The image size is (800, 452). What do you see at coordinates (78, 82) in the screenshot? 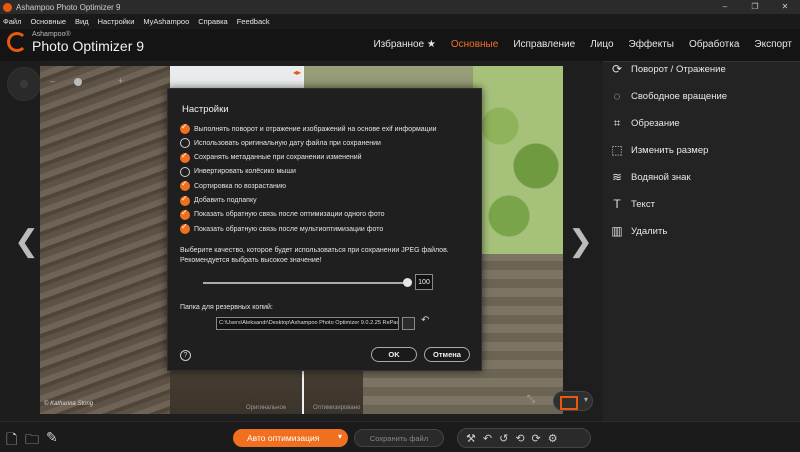
I see `zoom-slider-handle` at bounding box center [78, 82].